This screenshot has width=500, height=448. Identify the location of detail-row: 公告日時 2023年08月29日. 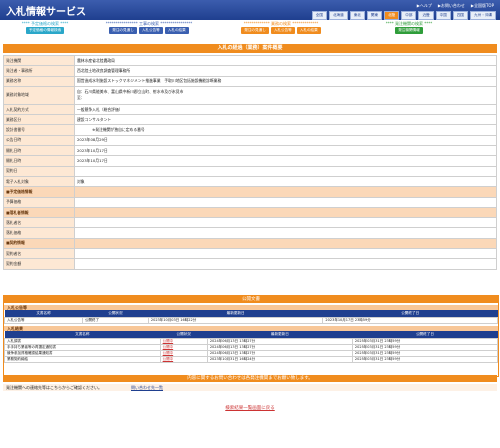
(250, 140).